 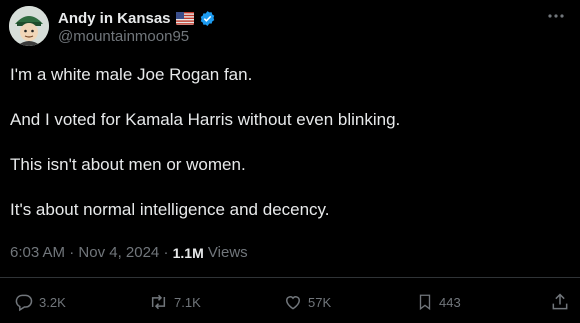 I want to click on us-flag-icon, so click(x=184, y=18).